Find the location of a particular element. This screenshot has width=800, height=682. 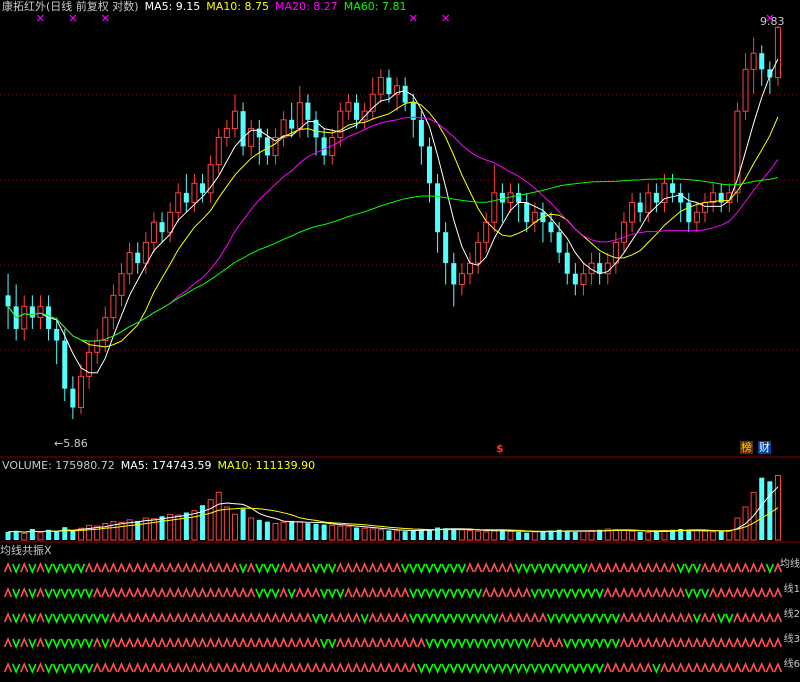

rank-badge: 榜 is located at coordinates (746, 447).